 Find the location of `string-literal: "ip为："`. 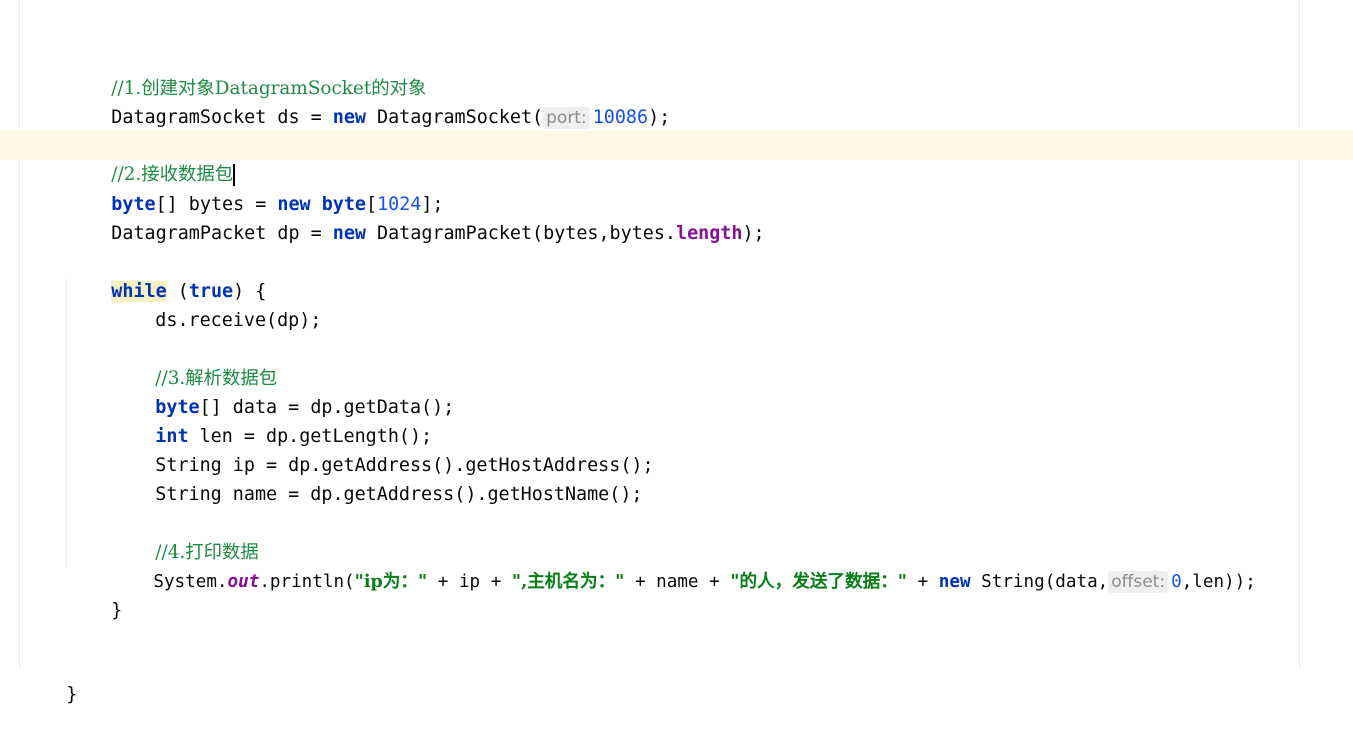

string-literal: "ip为：" is located at coordinates (391, 581).